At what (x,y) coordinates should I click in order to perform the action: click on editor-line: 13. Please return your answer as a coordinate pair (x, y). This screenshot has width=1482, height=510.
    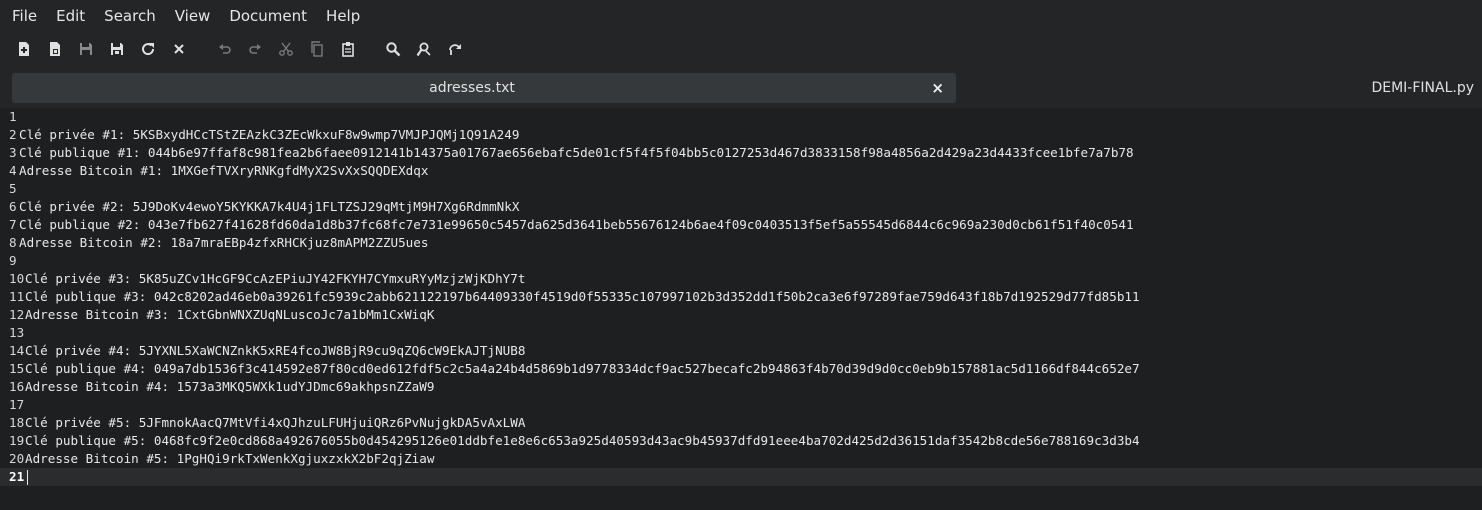
    Looking at the image, I should click on (741, 333).